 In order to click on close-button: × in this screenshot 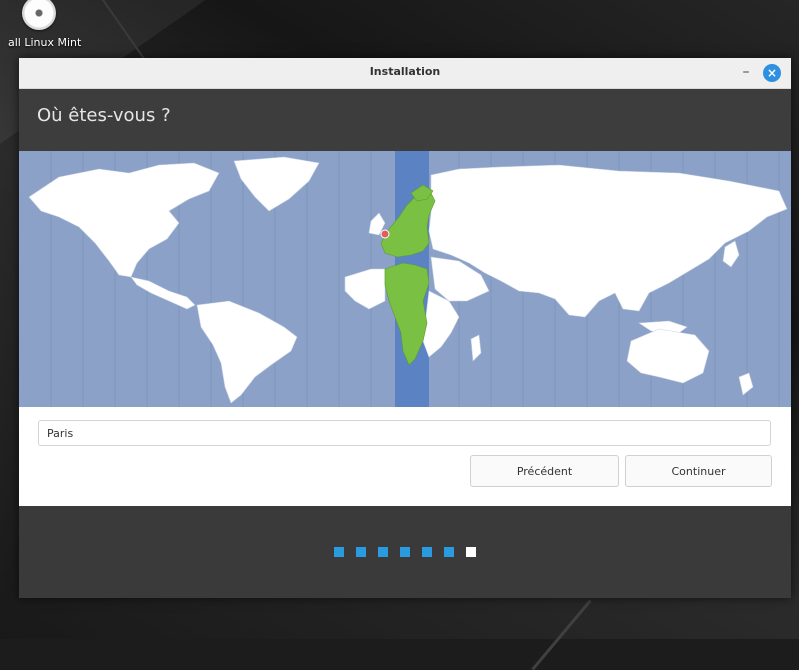, I will do `click(772, 73)`.